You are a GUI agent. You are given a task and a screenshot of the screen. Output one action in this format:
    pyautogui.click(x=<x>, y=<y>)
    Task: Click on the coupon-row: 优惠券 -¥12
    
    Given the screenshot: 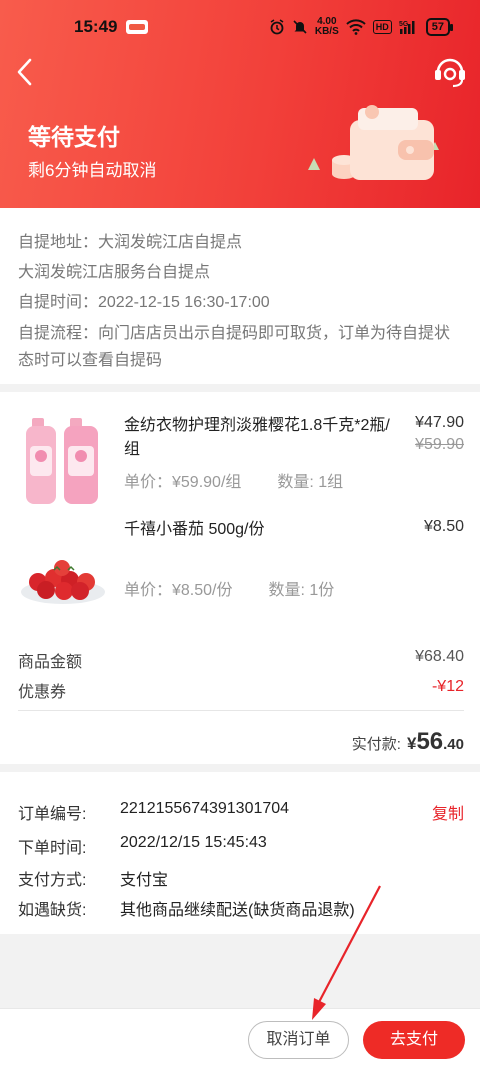 What is the action you would take?
    pyautogui.click(x=241, y=690)
    